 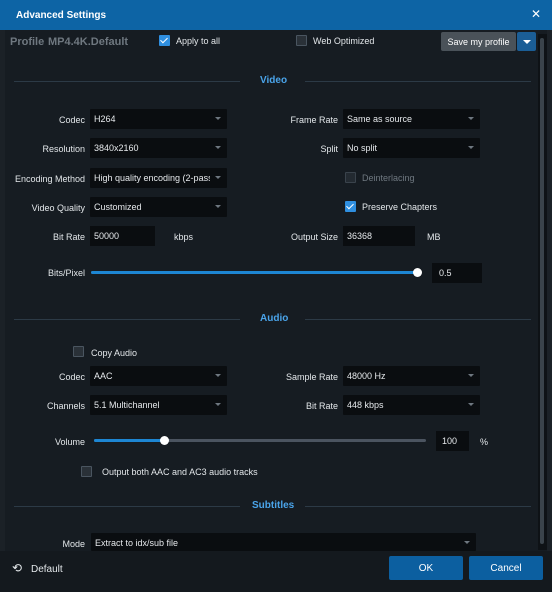 I want to click on scrollbar-thumb, so click(x=542, y=291).